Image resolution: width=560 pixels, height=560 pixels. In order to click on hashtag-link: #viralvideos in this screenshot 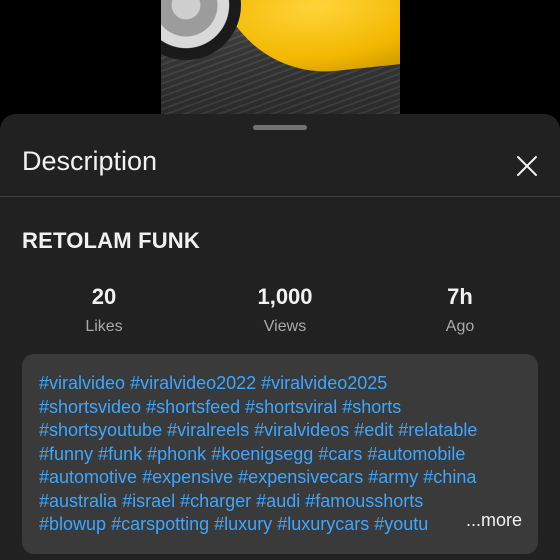, I will do `click(301, 430)`.